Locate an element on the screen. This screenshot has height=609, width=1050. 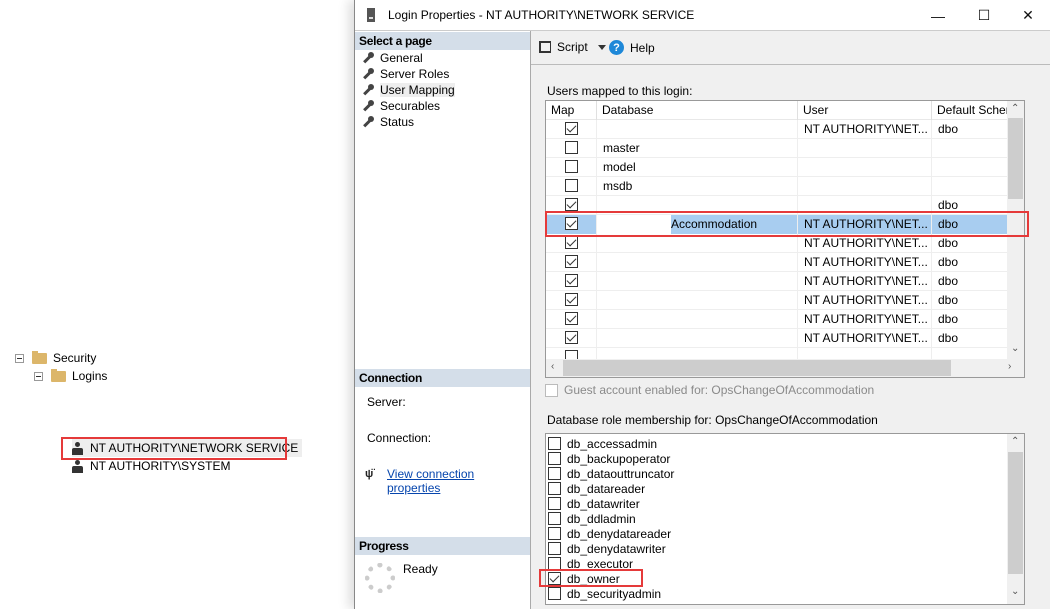
page-server-roles: Server Roles is located at coordinates (405, 74).